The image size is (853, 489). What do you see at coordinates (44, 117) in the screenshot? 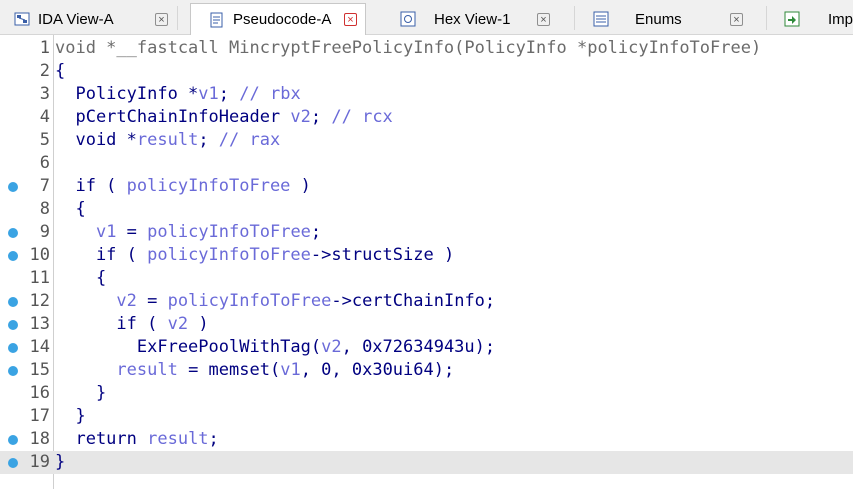
I see `line-number: 4` at bounding box center [44, 117].